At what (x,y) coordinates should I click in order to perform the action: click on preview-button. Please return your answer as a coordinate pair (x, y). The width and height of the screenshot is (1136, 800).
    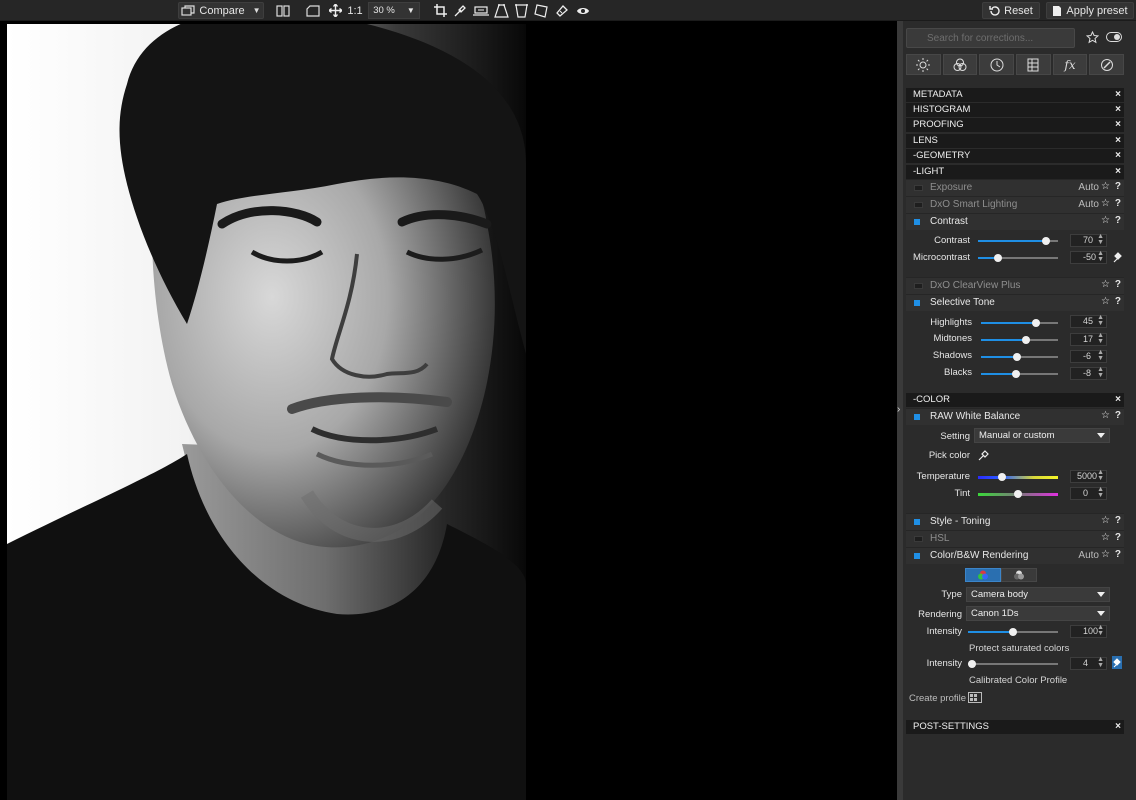
    Looking at the image, I should click on (583, 10).